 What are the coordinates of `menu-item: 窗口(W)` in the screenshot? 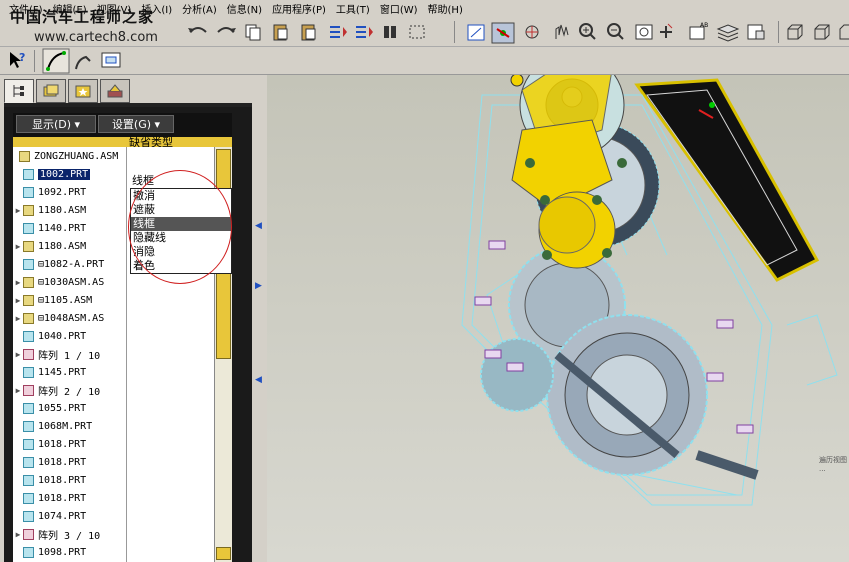 It's located at (399, 8).